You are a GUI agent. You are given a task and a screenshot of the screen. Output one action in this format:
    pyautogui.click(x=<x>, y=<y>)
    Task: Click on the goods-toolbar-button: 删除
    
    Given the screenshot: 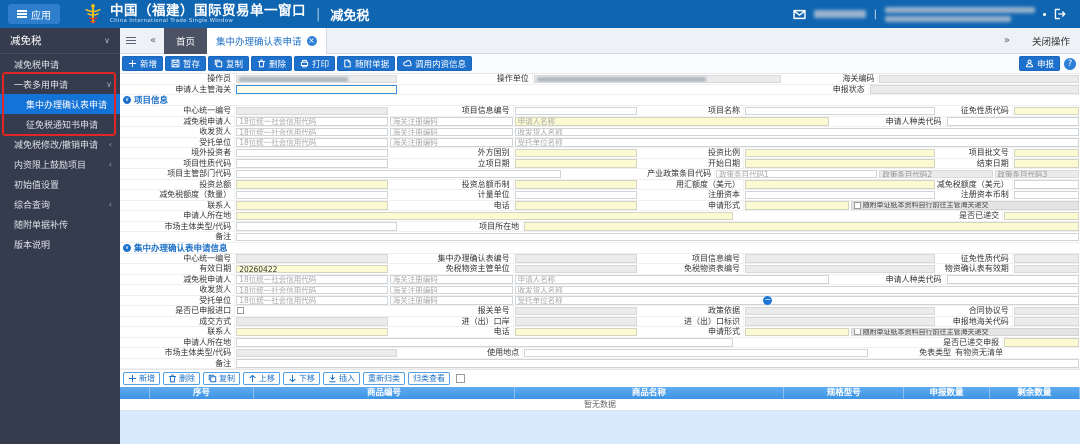 What is the action you would take?
    pyautogui.click(x=181, y=378)
    